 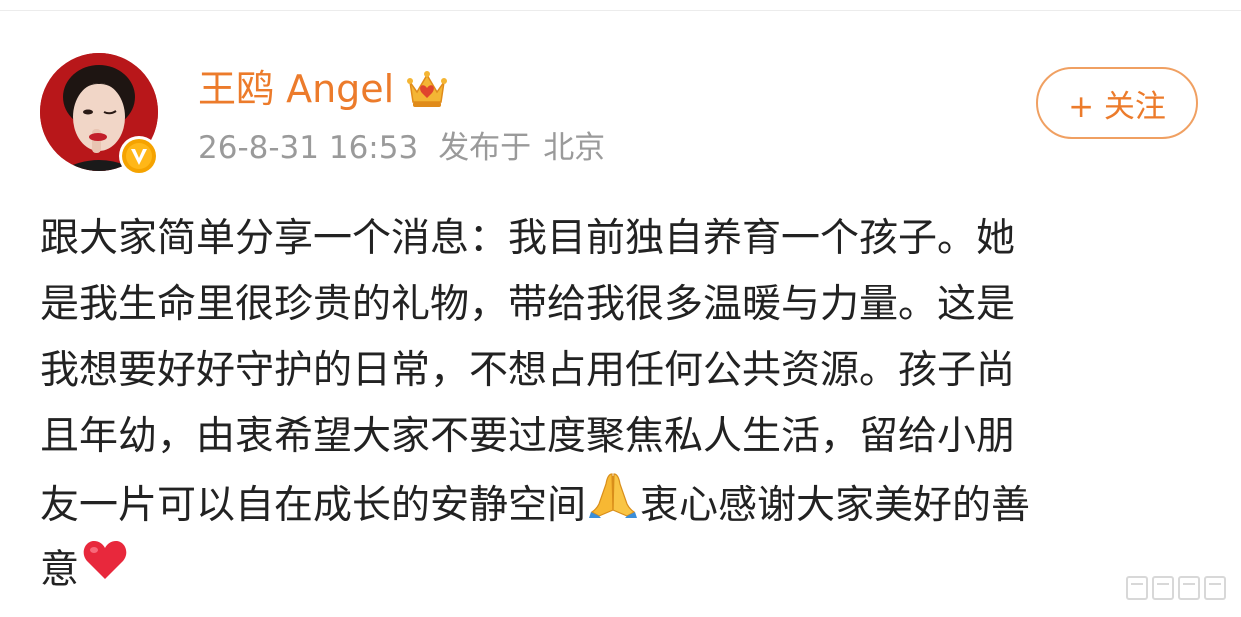 What do you see at coordinates (528, 370) in the screenshot?
I see `post-text-line: 我想要好好守护的日常，不想占用任何公共资源。孩子尚` at bounding box center [528, 370].